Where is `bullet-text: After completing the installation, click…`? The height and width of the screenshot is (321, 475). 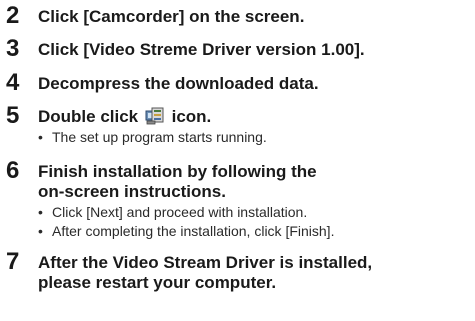 bullet-text: After completing the installation, click… is located at coordinates (193, 231).